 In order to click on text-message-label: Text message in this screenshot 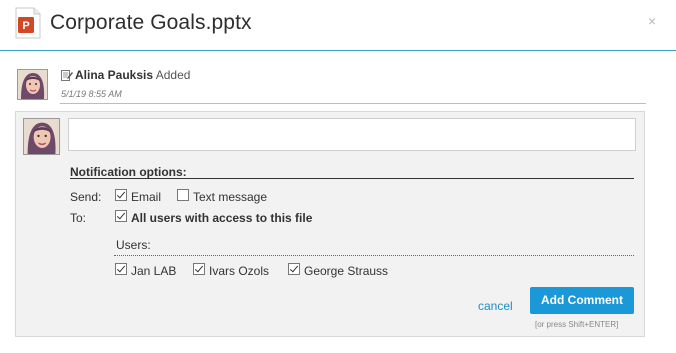, I will do `click(230, 197)`.